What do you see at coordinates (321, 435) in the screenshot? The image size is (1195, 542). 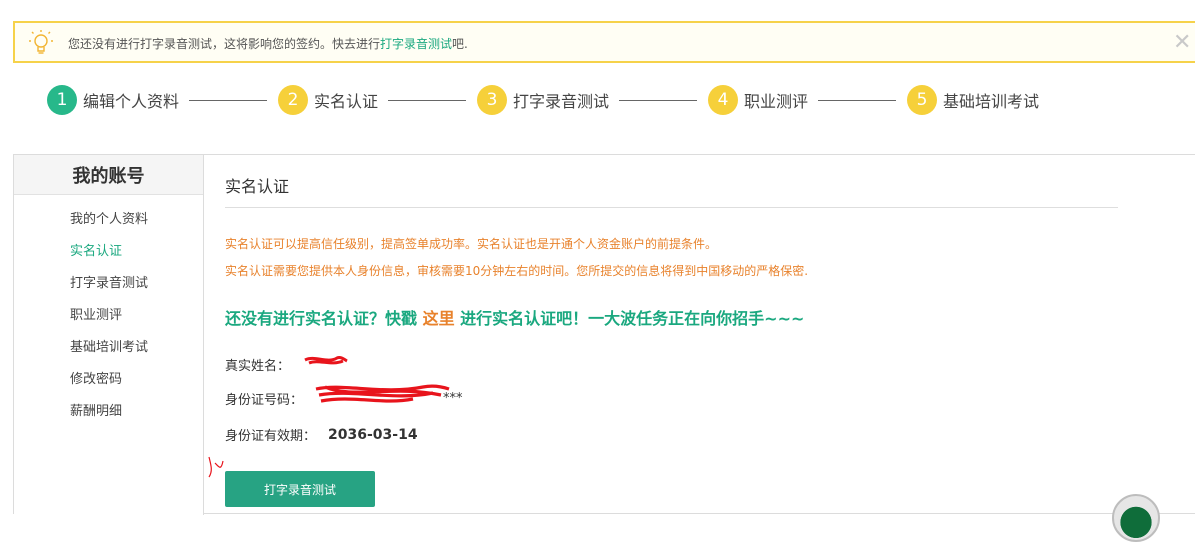 I see `id-expiry-field: 身份证有效期： 2036-03-14` at bounding box center [321, 435].